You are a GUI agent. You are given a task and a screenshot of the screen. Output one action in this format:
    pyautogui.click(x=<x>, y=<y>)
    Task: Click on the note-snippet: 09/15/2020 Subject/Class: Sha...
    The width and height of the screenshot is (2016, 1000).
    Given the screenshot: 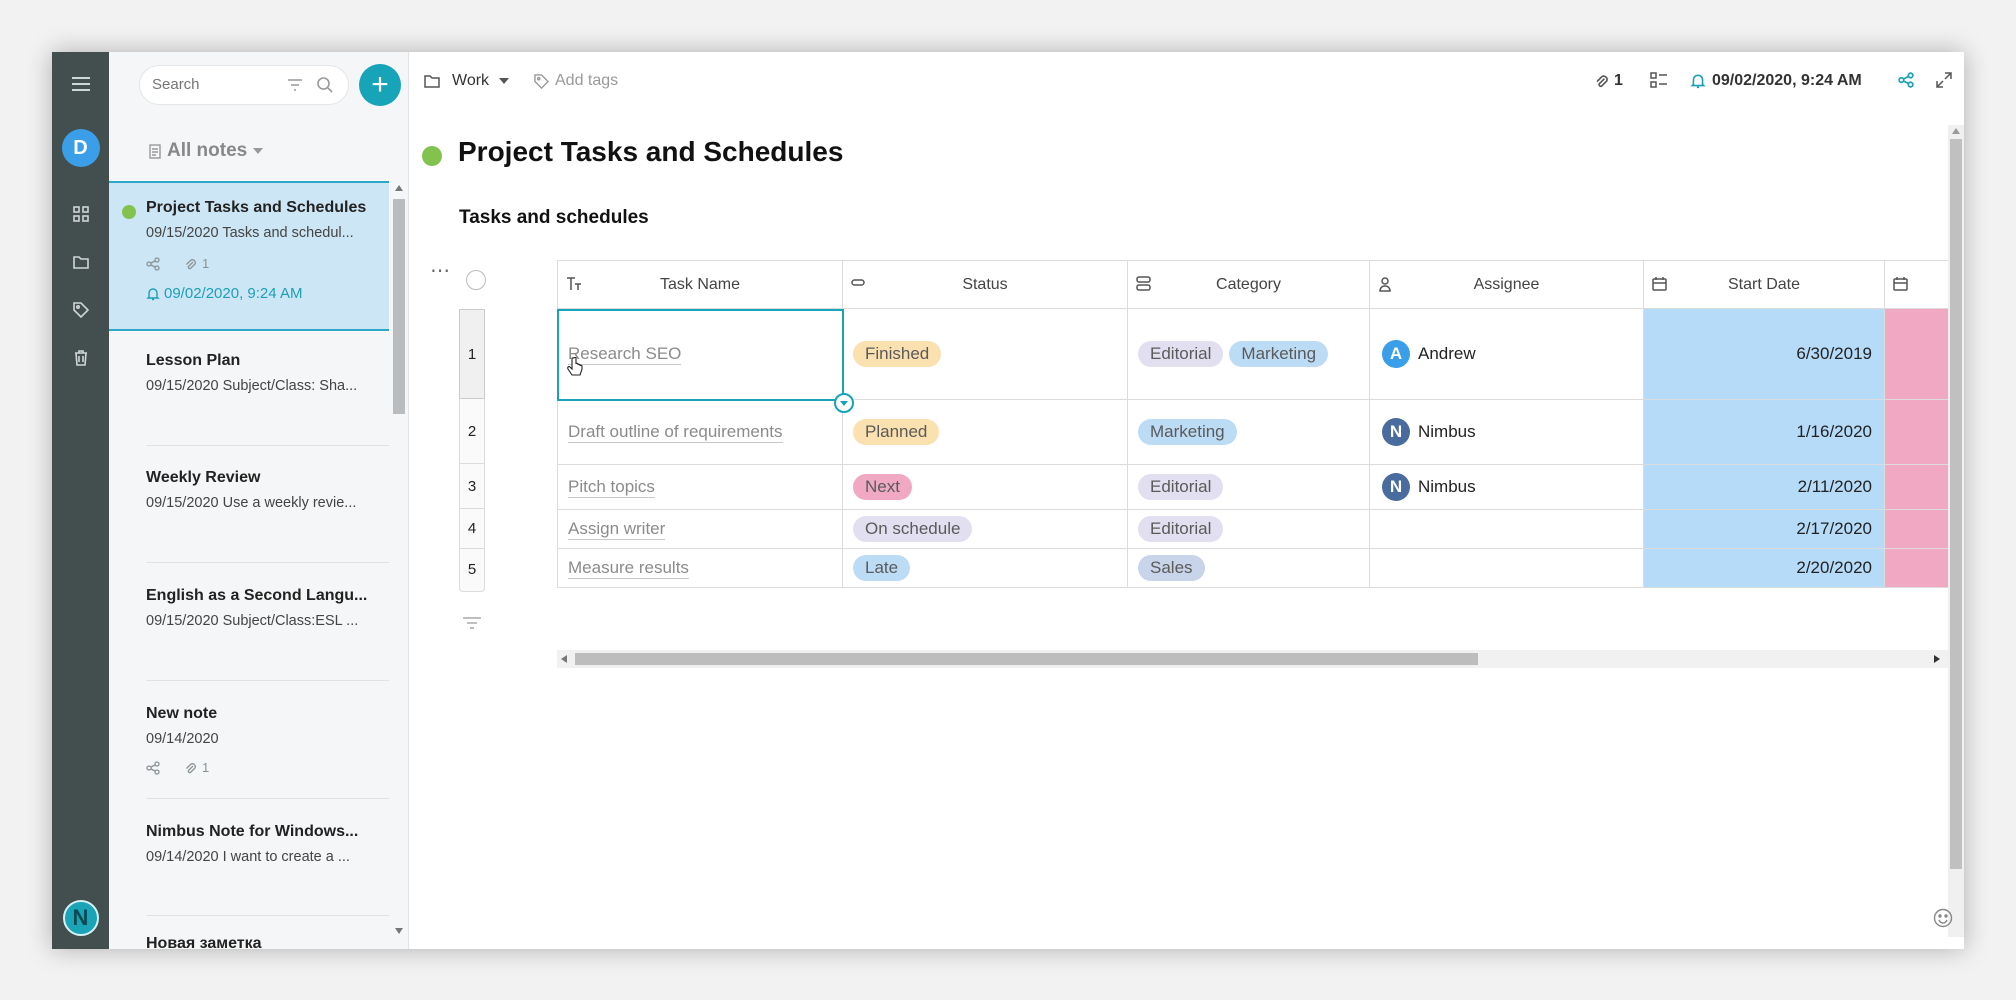 What is the action you would take?
    pyautogui.click(x=252, y=386)
    